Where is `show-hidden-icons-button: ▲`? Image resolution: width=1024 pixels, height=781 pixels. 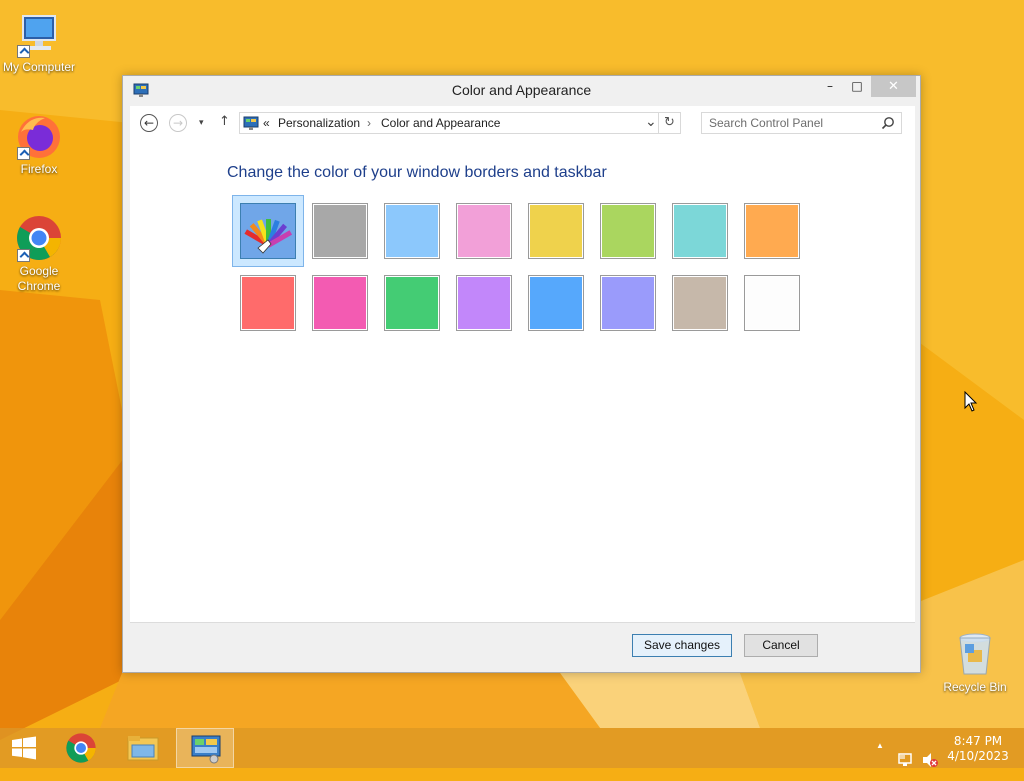
show-hidden-icons-button: ▲ is located at coordinates (880, 761).